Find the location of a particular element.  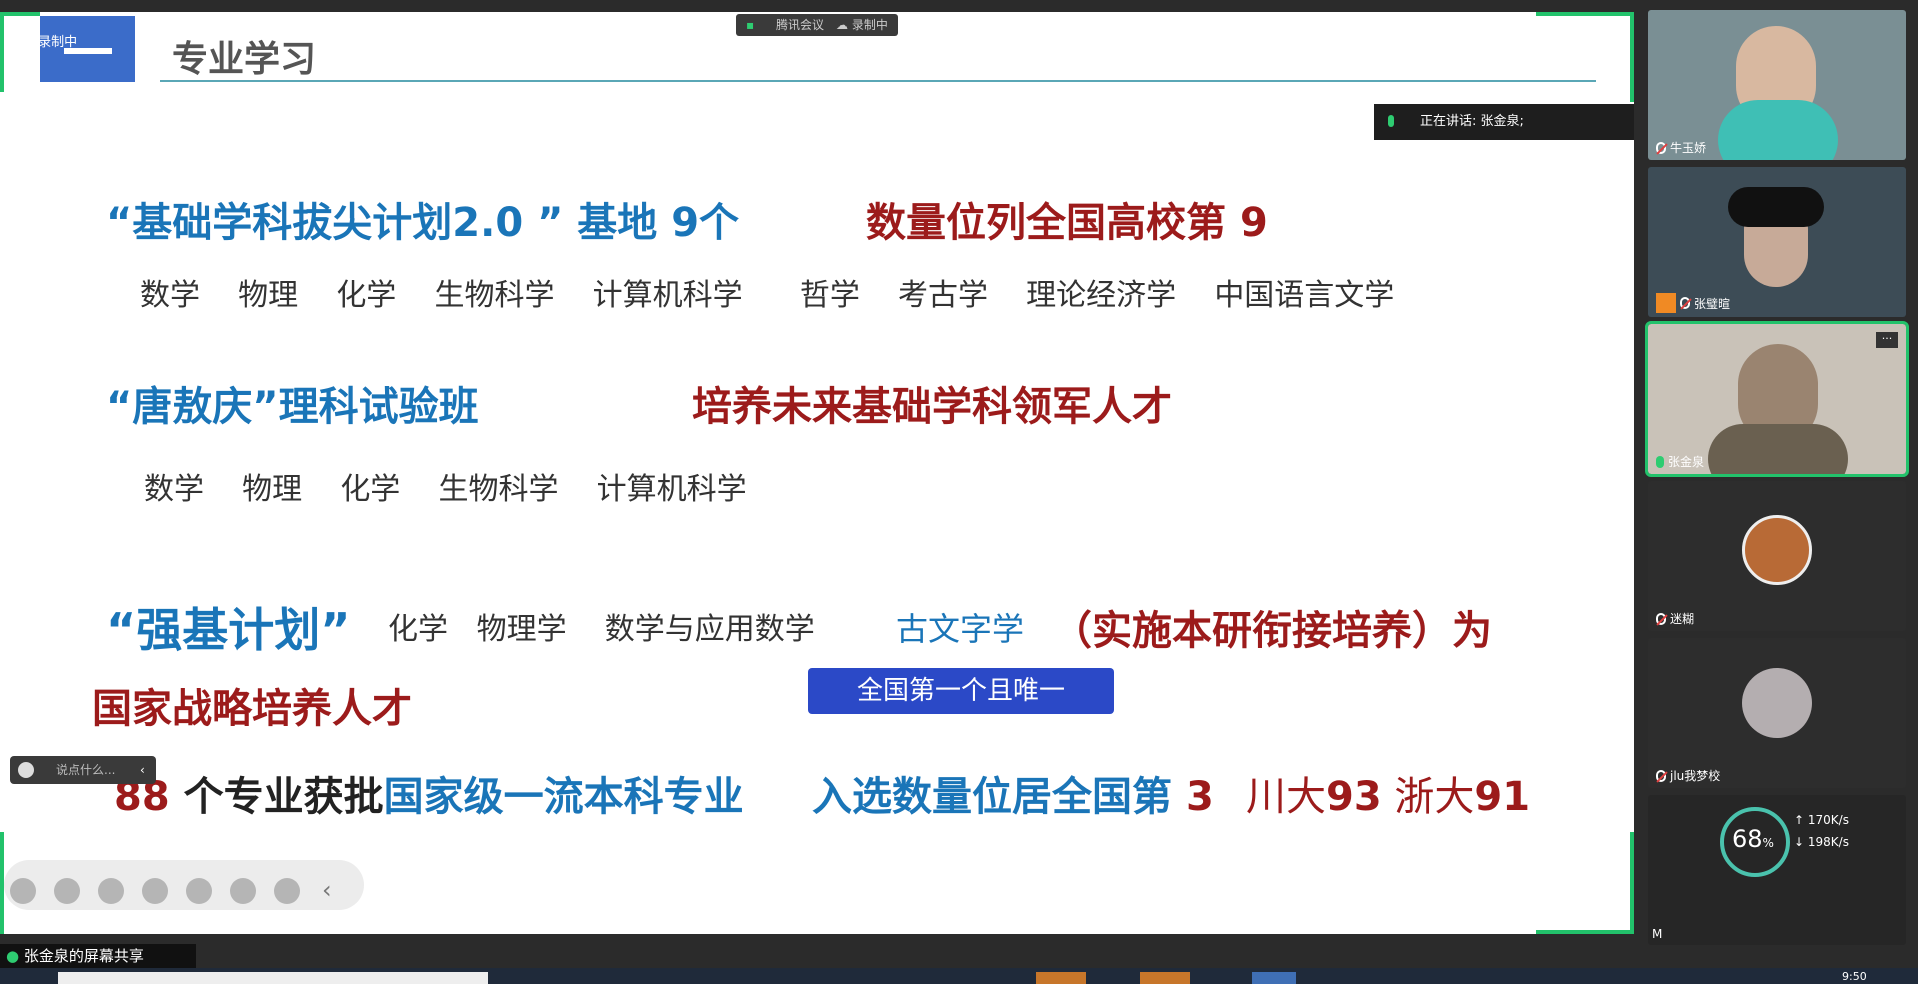

next-icon is located at coordinates (67, 891).